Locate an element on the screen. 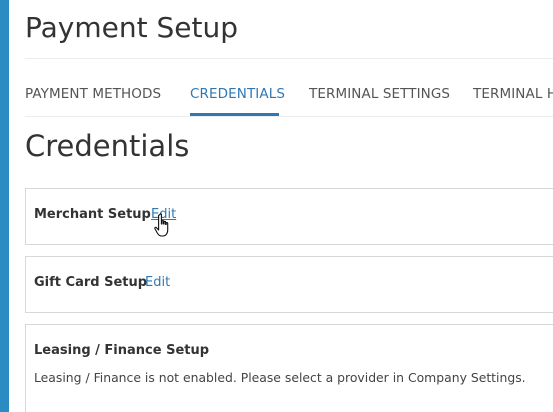 This screenshot has height=412, width=553. tab-payment-methods: PAYMENT METHODS is located at coordinates (93, 94).